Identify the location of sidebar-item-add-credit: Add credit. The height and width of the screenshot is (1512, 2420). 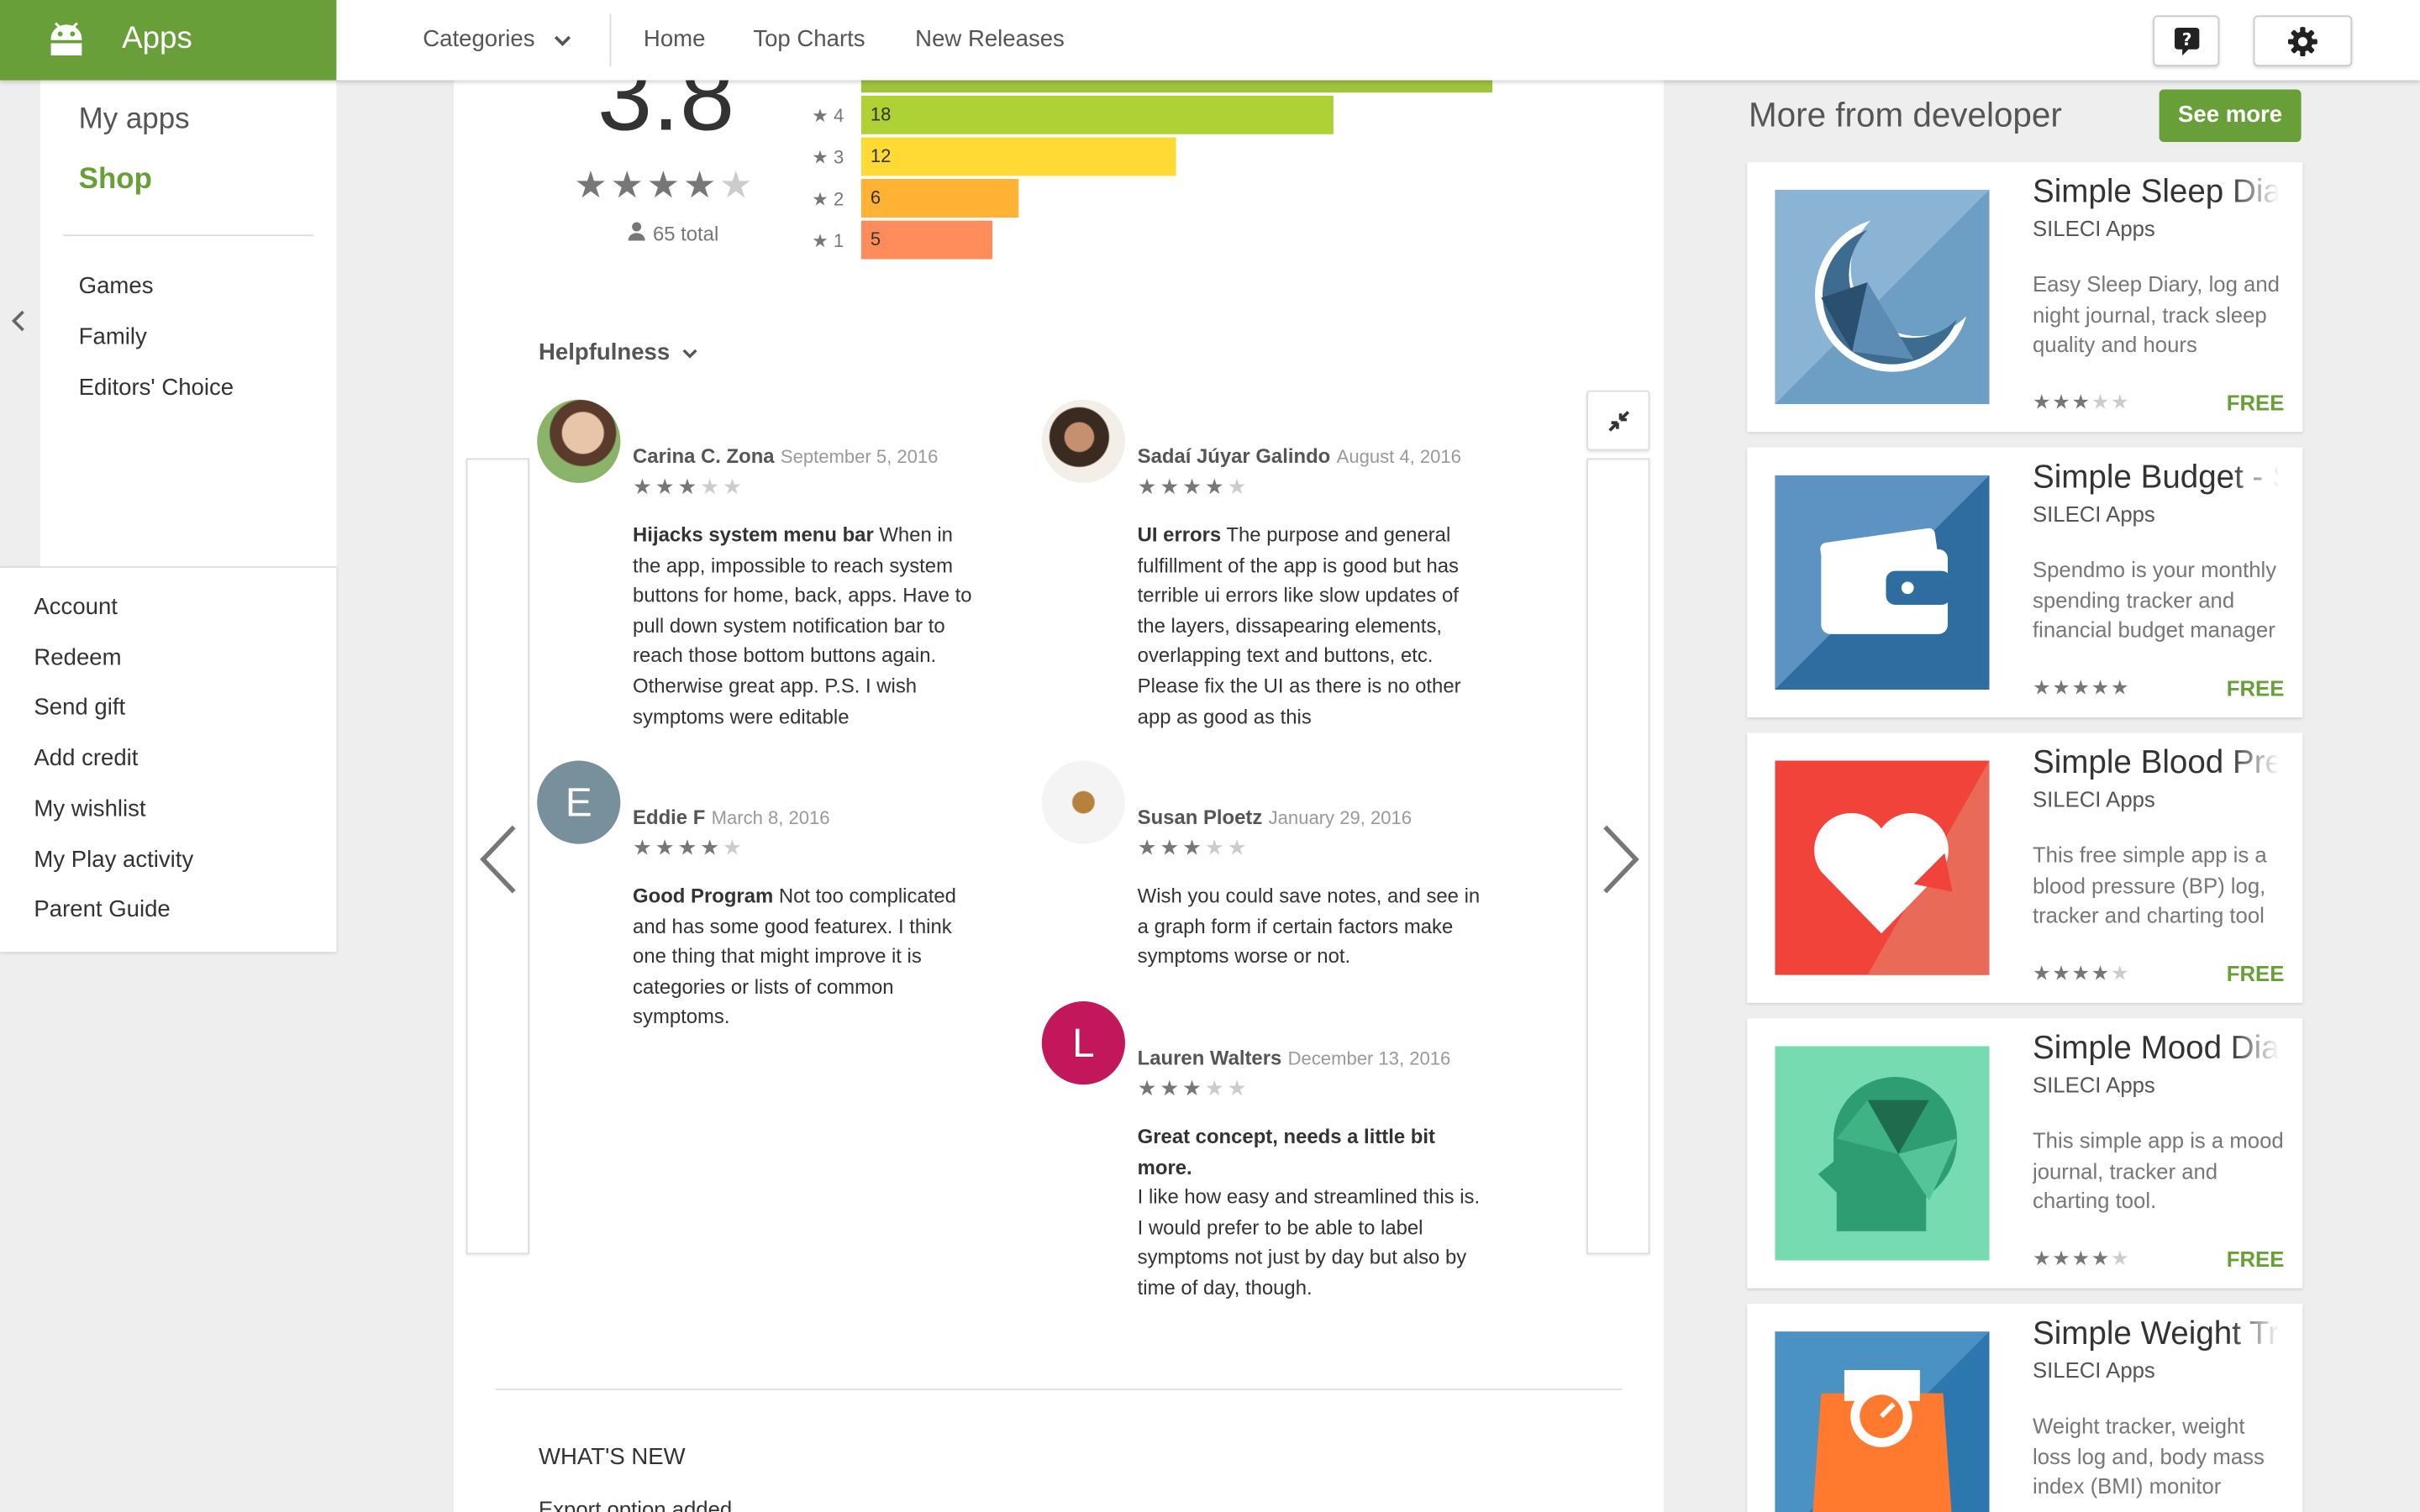
(86, 758).